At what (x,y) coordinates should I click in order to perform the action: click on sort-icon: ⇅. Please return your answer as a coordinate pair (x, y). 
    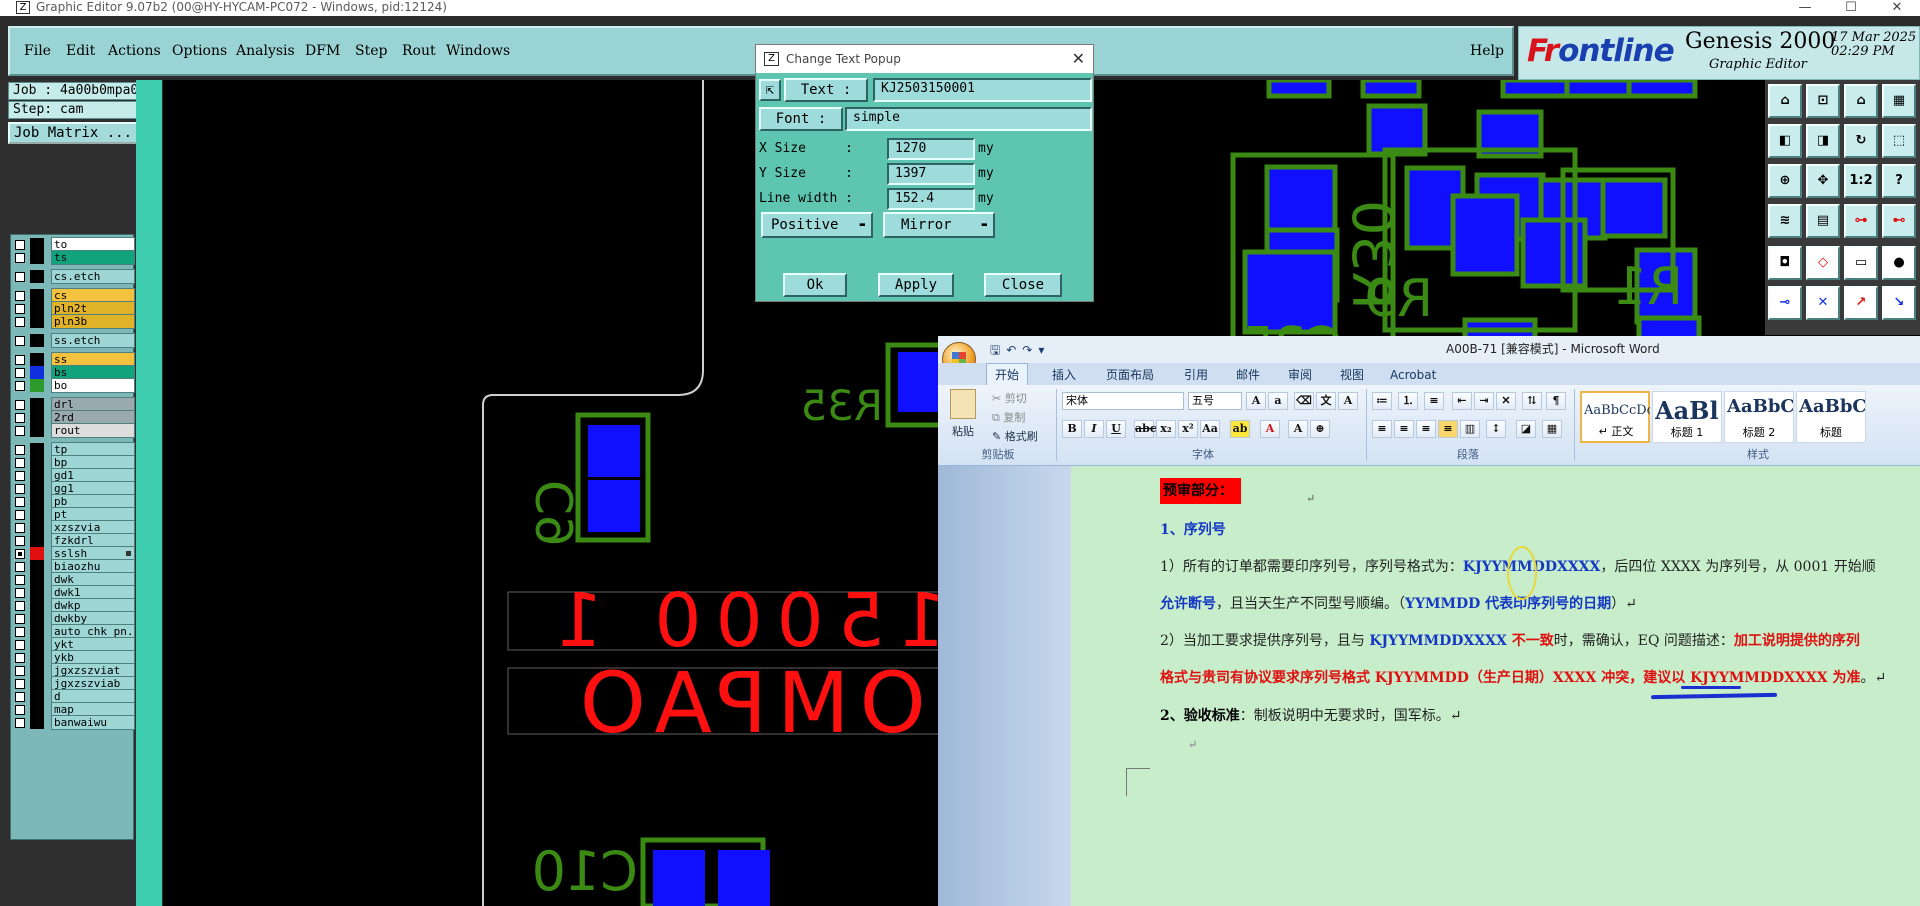
    Looking at the image, I should click on (1532, 401).